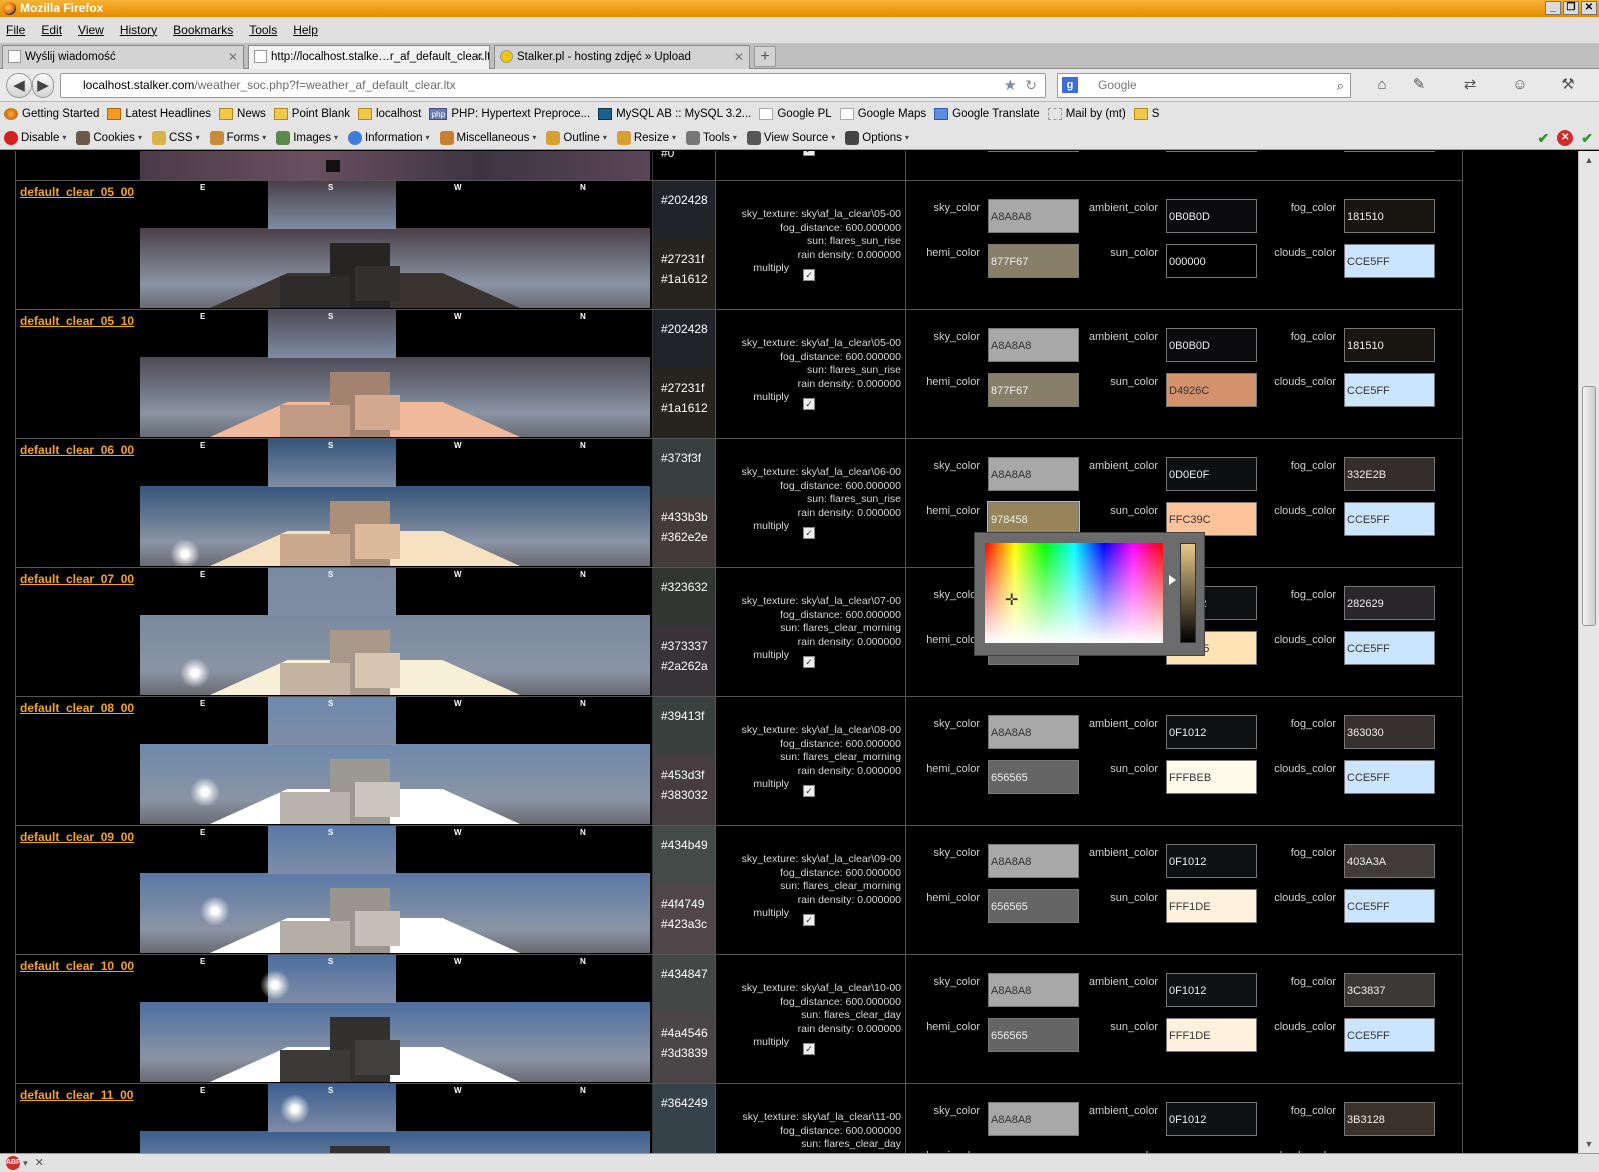  I want to click on row-name-link: default_clear_05_10, so click(86, 321).